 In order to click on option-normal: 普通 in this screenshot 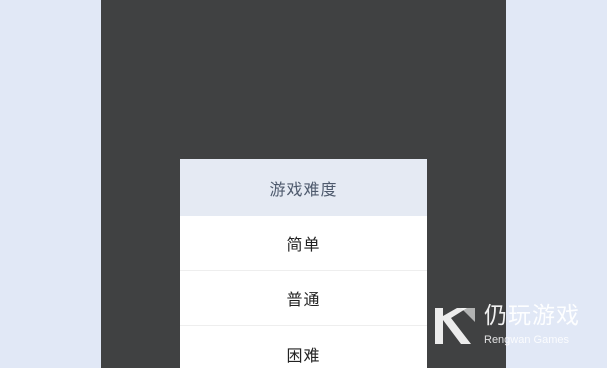, I will do `click(303, 298)`.